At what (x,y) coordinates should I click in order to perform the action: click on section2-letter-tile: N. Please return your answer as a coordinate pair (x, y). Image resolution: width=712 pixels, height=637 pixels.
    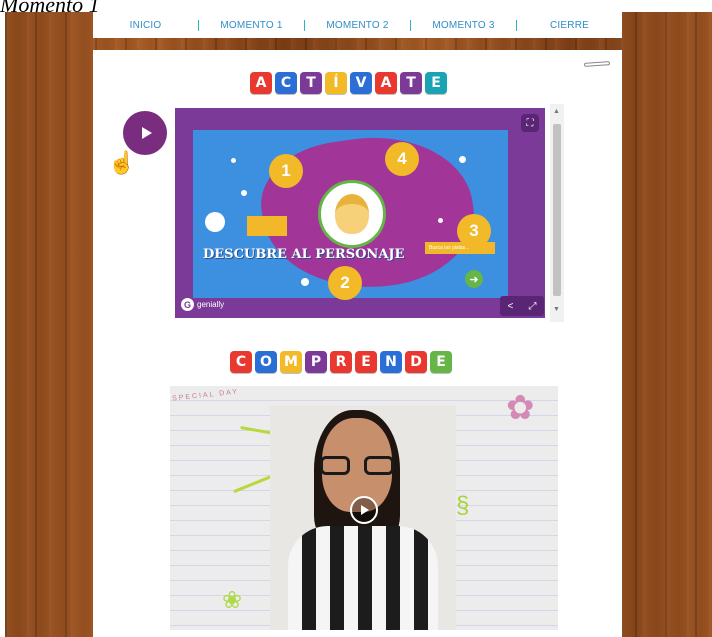
    Looking at the image, I should click on (391, 362).